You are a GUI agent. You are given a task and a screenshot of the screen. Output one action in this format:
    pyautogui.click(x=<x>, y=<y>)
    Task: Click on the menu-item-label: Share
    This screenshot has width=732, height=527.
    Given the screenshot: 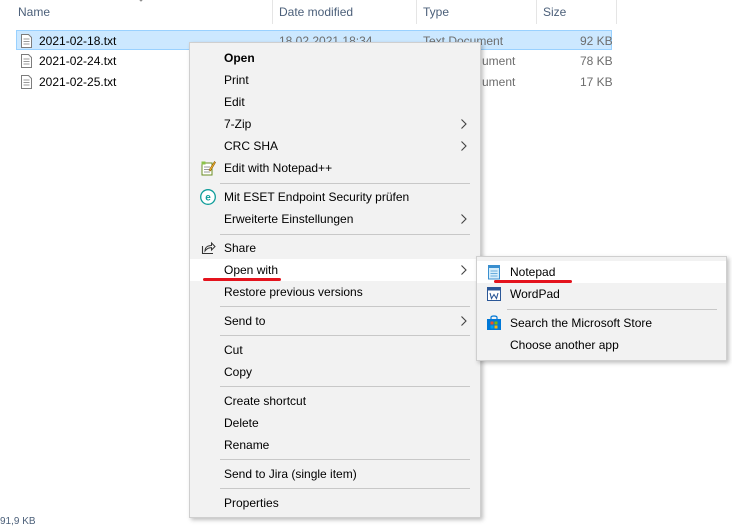 What is the action you would take?
    pyautogui.click(x=240, y=248)
    